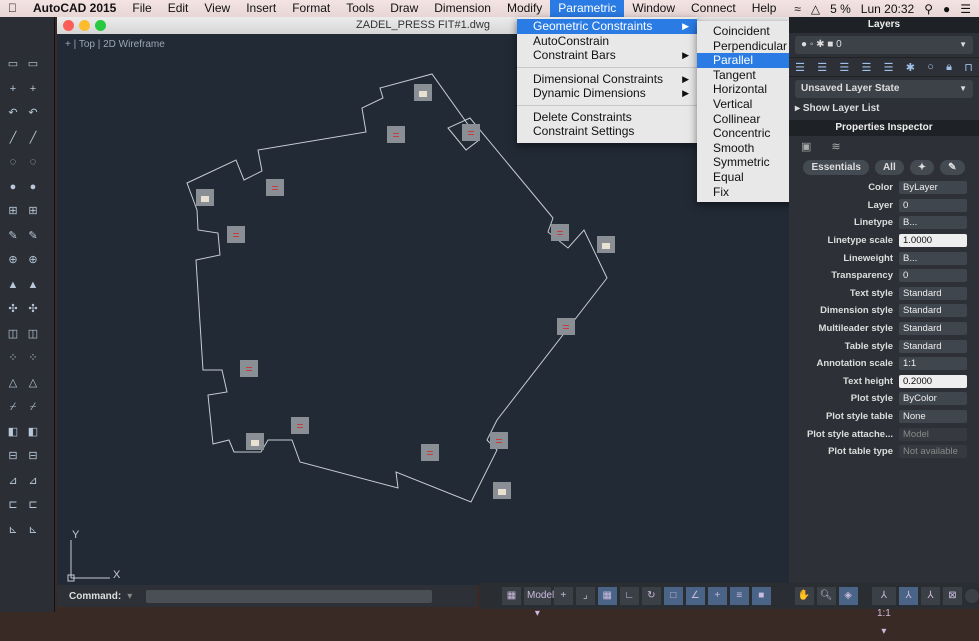  I want to click on lineweight-icon: ≡, so click(739, 596).